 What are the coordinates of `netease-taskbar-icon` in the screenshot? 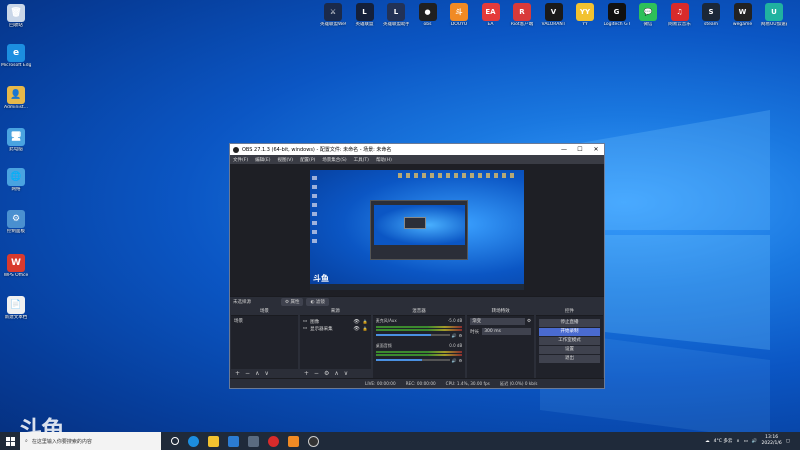 It's located at (273, 441).